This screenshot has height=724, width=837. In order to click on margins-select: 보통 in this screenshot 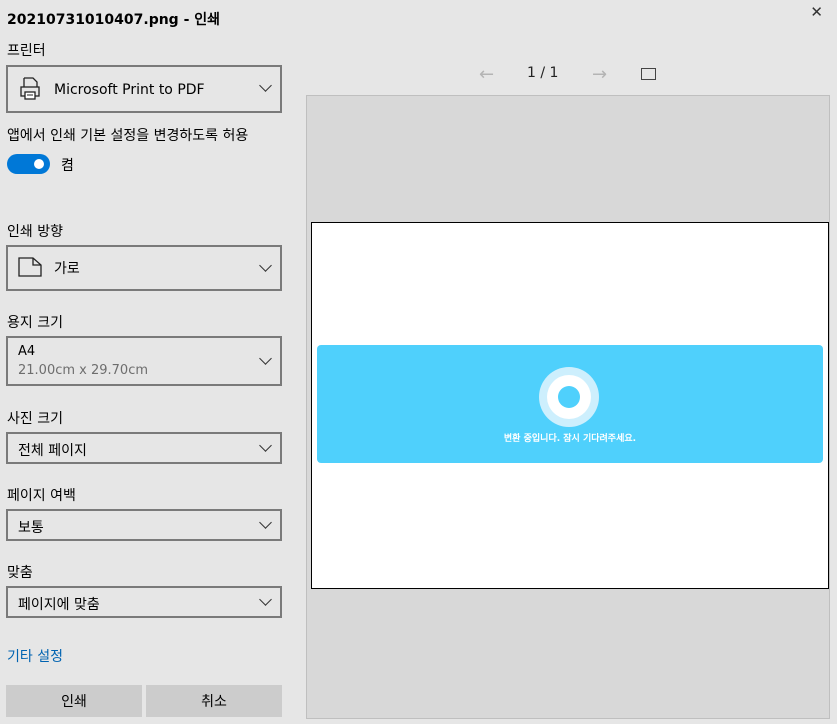, I will do `click(144, 525)`.